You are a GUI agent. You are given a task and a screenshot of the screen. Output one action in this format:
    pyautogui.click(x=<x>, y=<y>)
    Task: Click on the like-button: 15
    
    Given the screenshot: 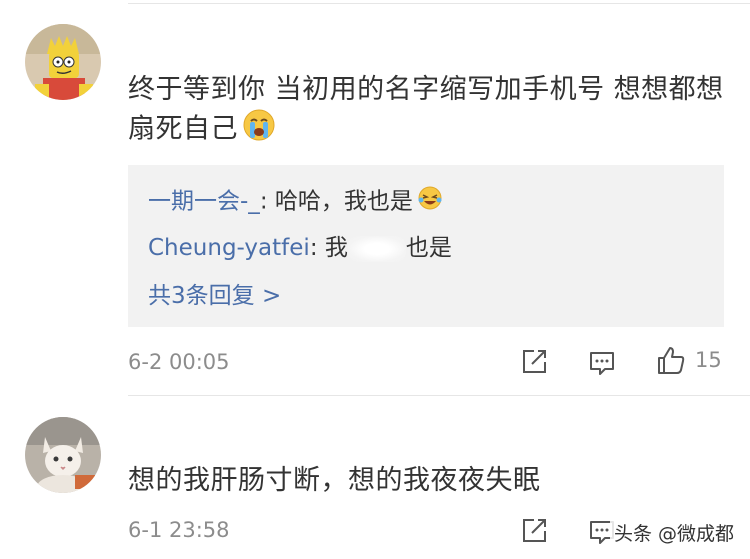 What is the action you would take?
    pyautogui.click(x=688, y=360)
    